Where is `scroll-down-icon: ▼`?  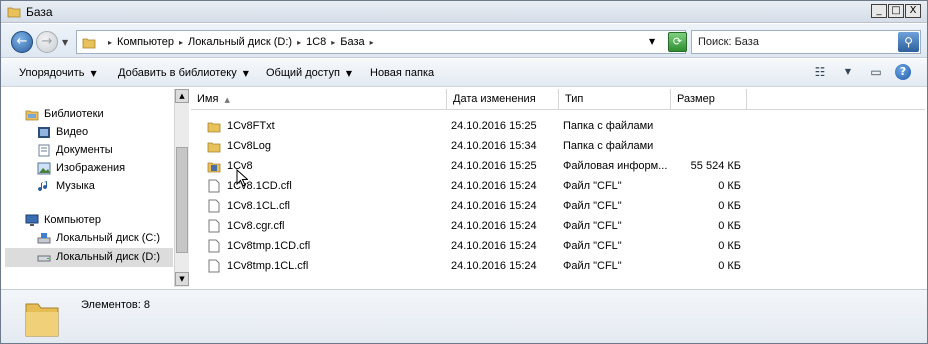
scroll-down-icon: ▼ is located at coordinates (182, 279).